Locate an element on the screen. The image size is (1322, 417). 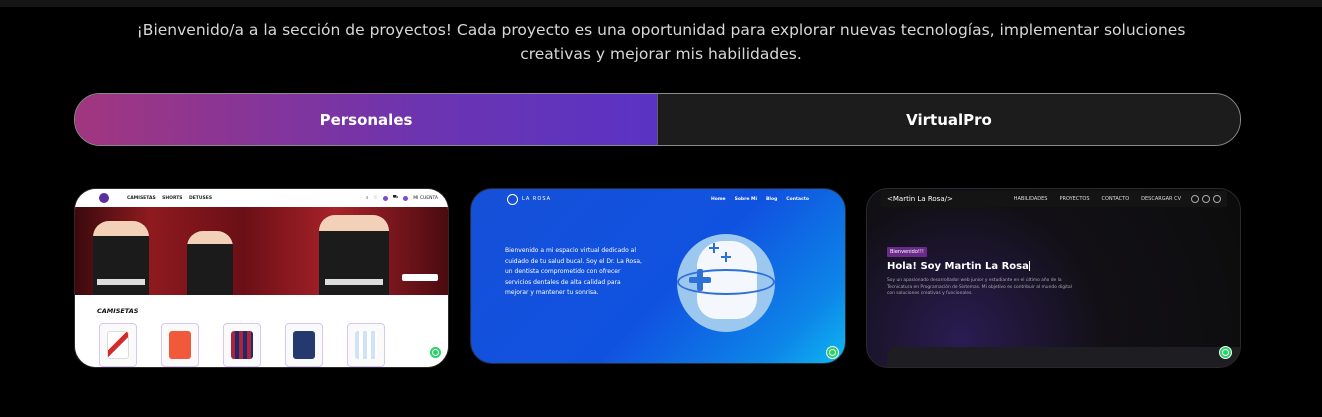
medical-cross-icon is located at coordinates (700, 280).